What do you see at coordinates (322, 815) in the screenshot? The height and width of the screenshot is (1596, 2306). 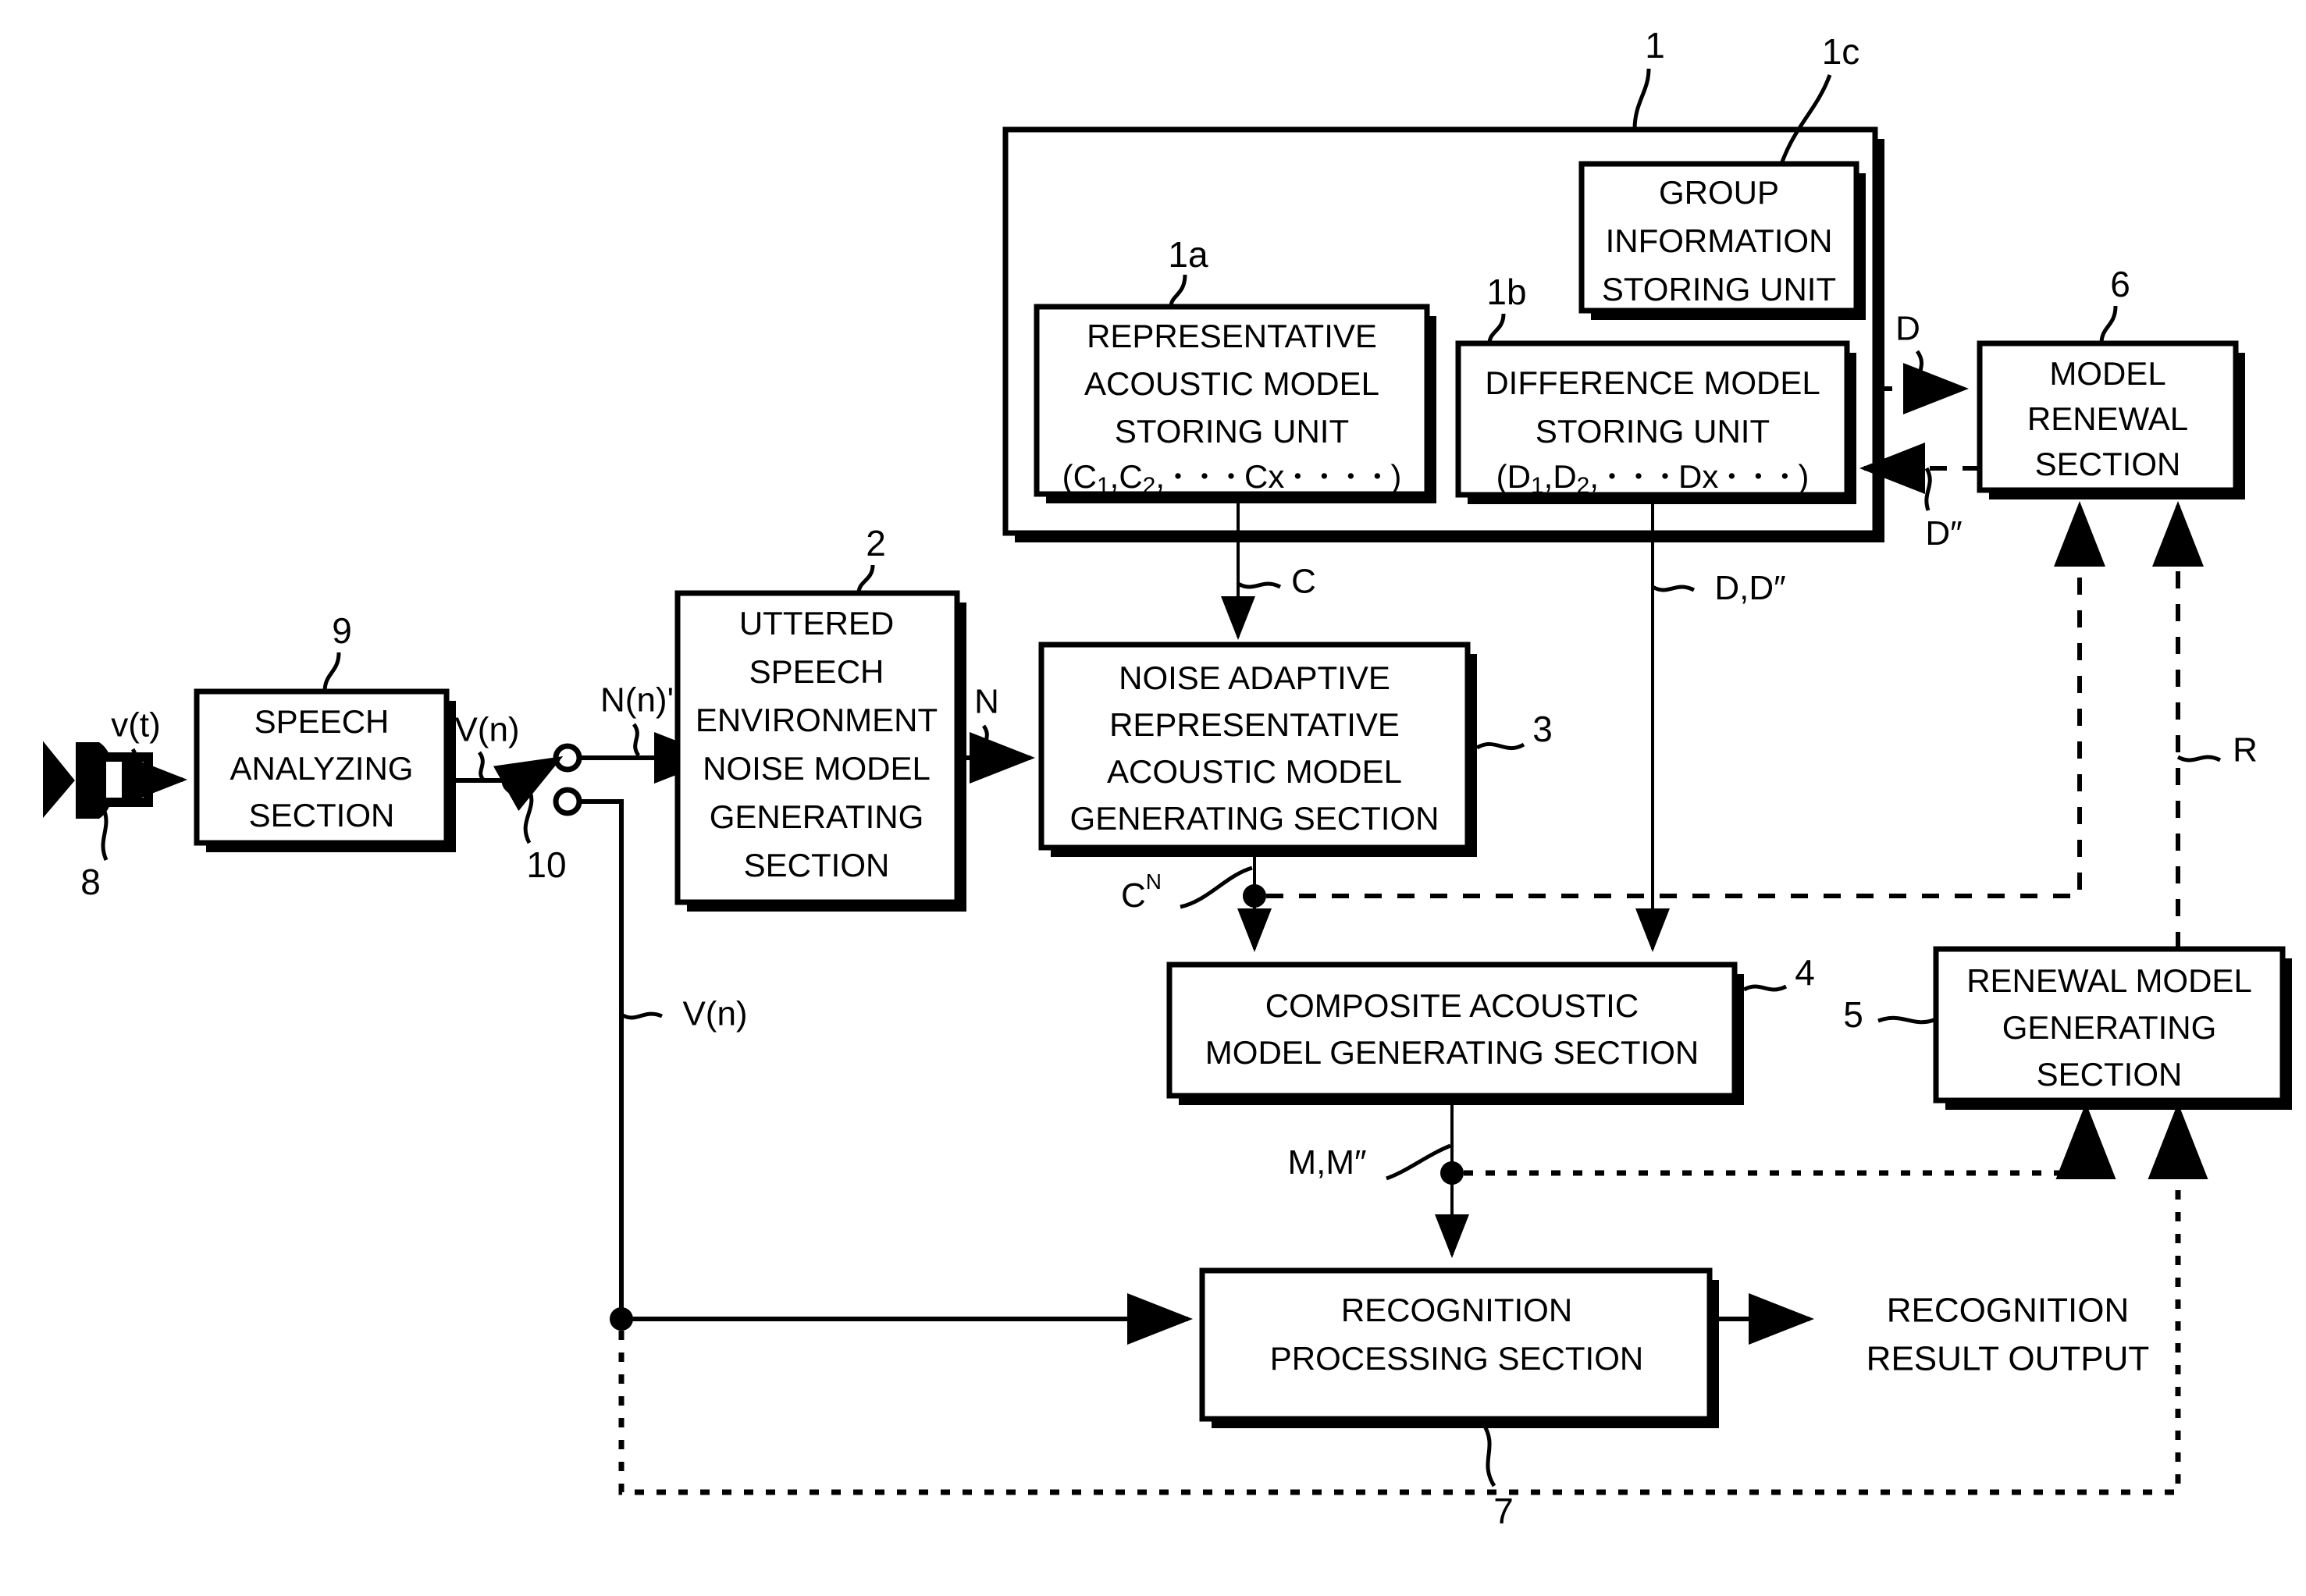 I see `speech-analyzing-line3: SECTION` at bounding box center [322, 815].